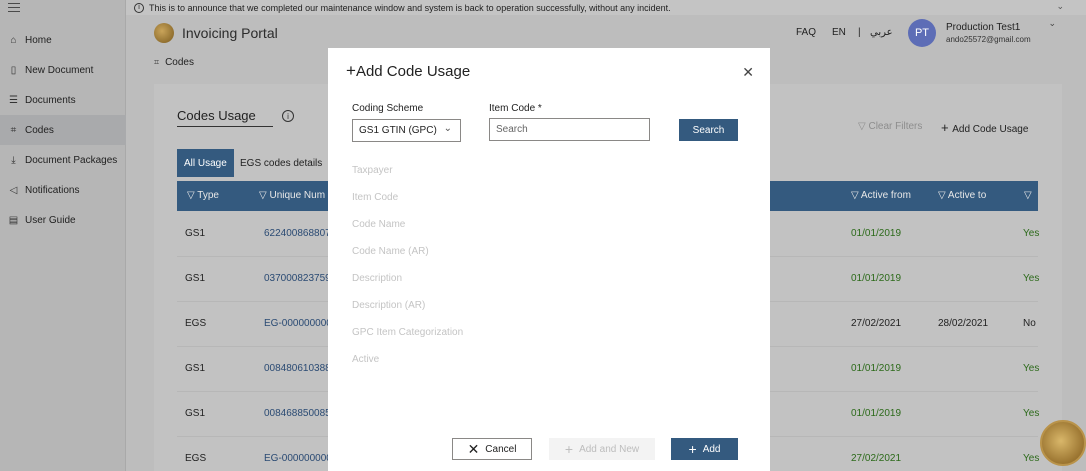  I want to click on language-en: EN, so click(839, 32).